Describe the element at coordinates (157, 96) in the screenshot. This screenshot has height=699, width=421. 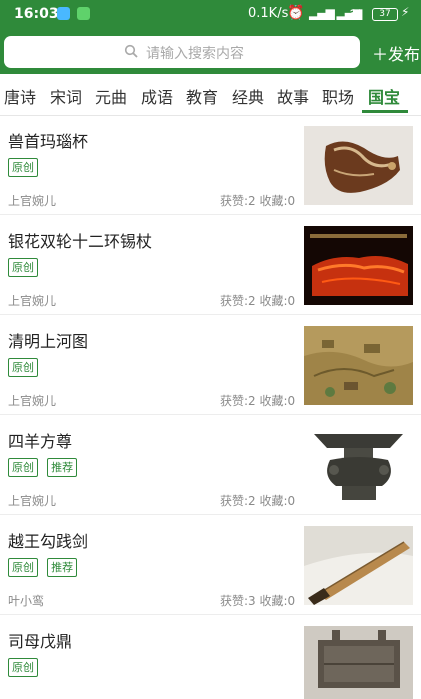
I see `tab-idioms: 成语` at that location.